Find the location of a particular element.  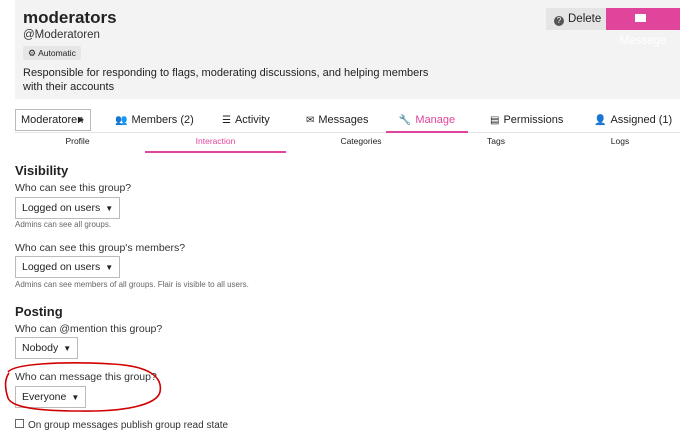

annotation-circle is located at coordinates (83, 387).